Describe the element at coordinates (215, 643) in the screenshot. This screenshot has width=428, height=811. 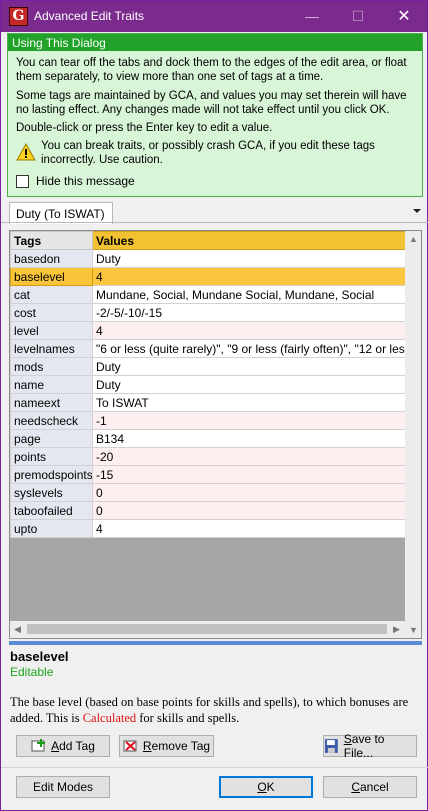
I see `panel-splitter` at that location.